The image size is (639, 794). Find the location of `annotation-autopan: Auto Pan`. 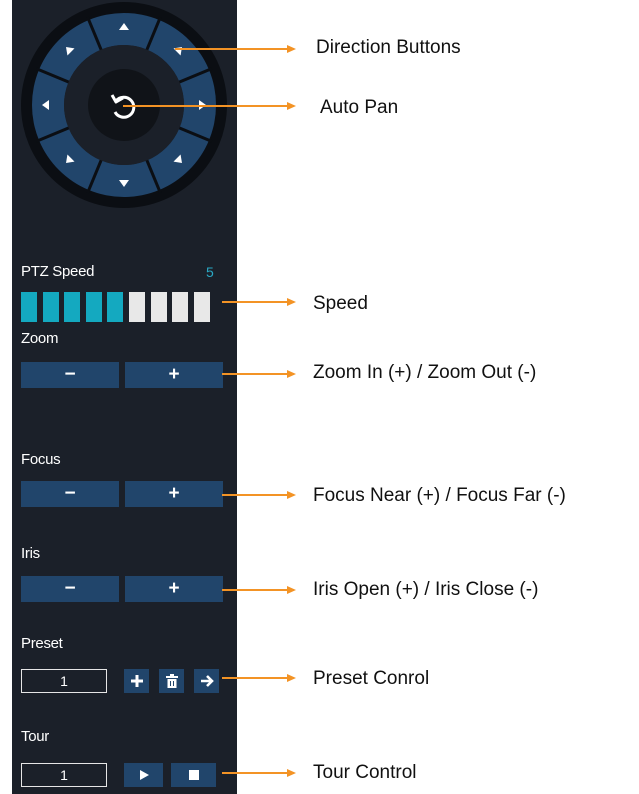

annotation-autopan: Auto Pan is located at coordinates (359, 107).